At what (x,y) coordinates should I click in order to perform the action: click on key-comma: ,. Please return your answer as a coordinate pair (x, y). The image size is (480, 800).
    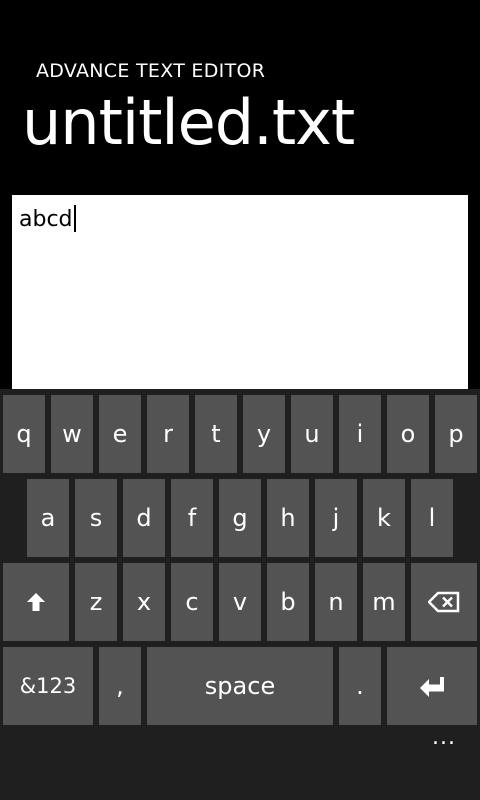
    Looking at the image, I should click on (120, 686).